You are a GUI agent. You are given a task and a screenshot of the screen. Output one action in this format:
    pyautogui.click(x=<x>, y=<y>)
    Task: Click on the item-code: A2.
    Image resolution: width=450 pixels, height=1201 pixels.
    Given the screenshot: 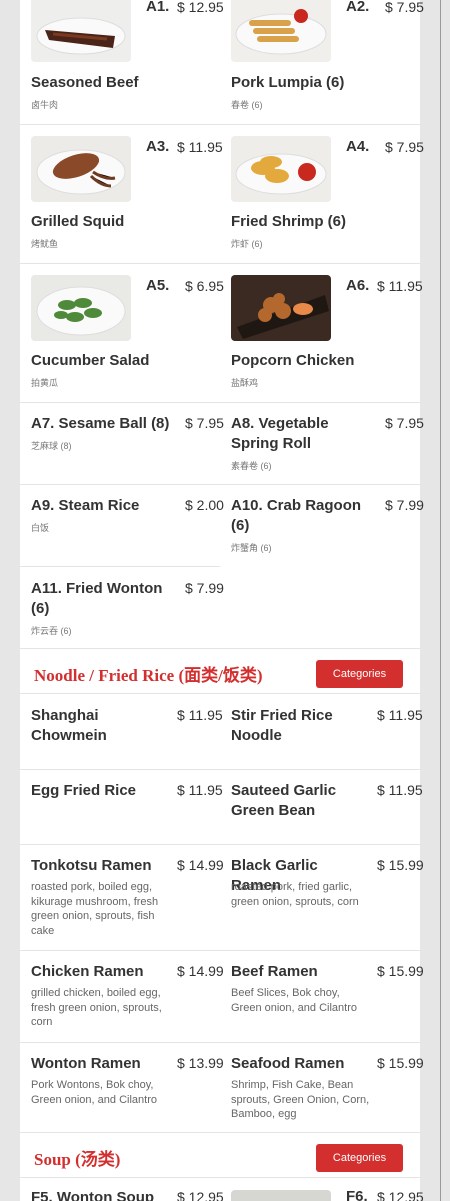 What is the action you would take?
    pyautogui.click(x=358, y=7)
    